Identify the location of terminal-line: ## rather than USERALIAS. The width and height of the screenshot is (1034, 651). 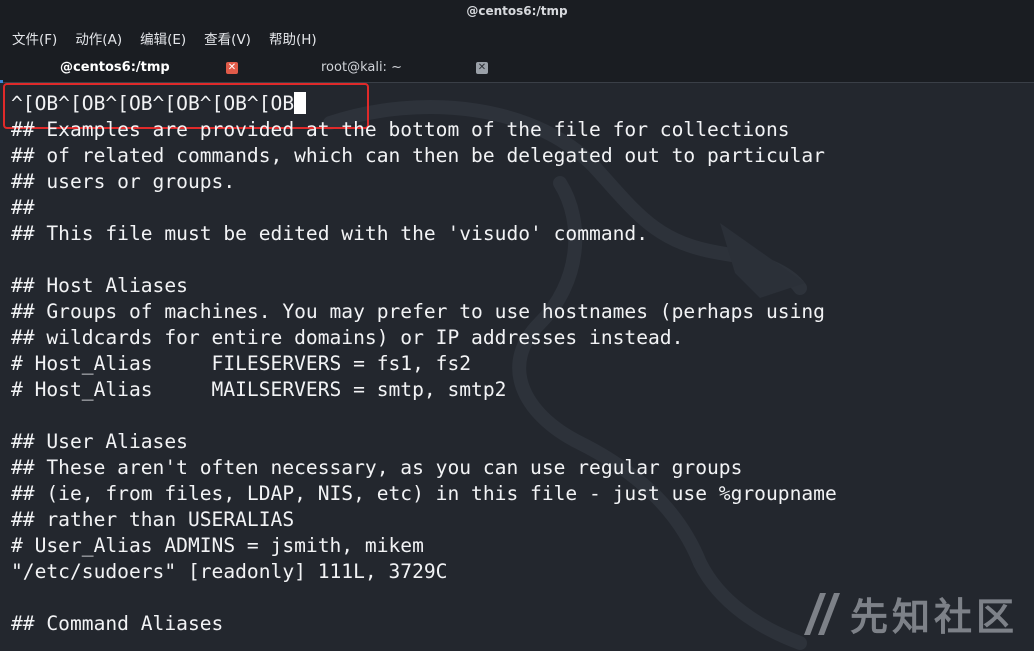
(153, 519).